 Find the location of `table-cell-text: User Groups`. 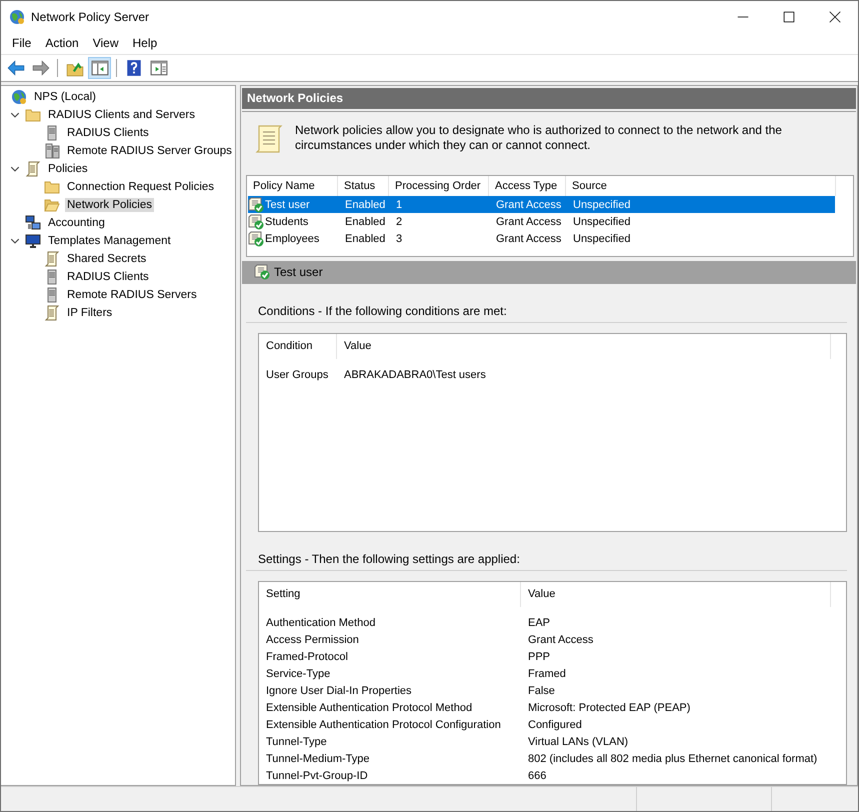

table-cell-text: User Groups is located at coordinates (297, 375).